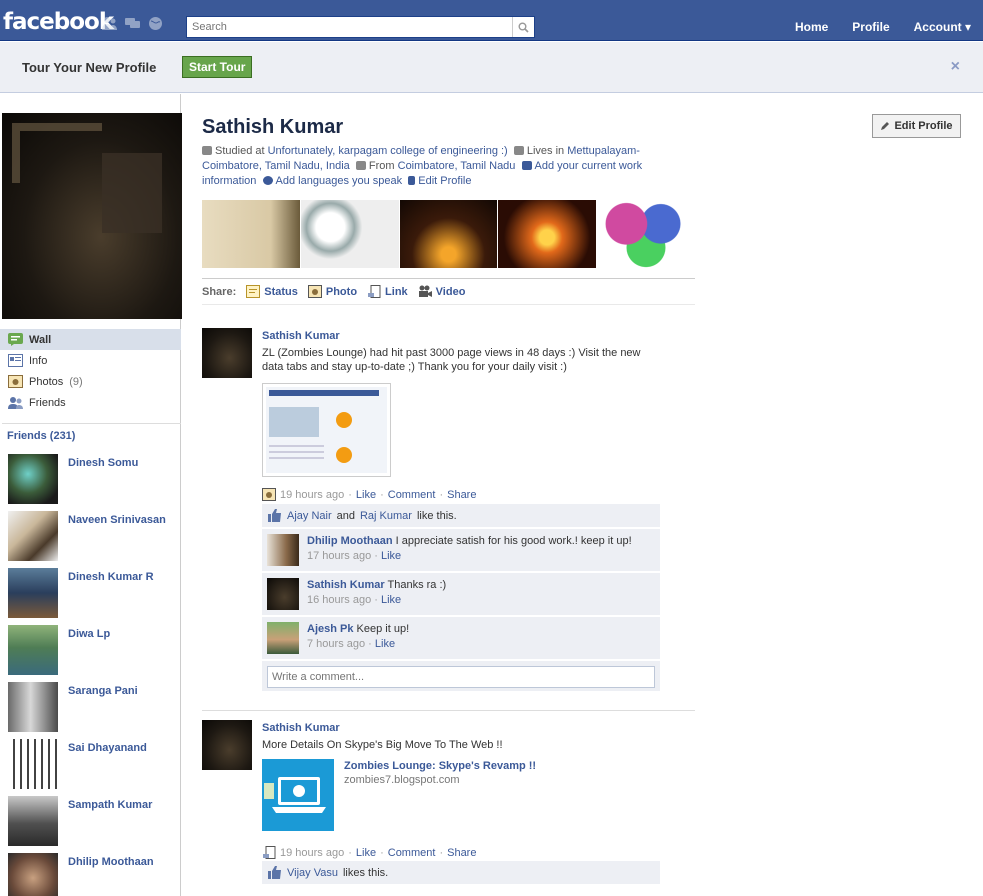  I want to click on commenter-name: Dhilip Moothaan, so click(350, 541).